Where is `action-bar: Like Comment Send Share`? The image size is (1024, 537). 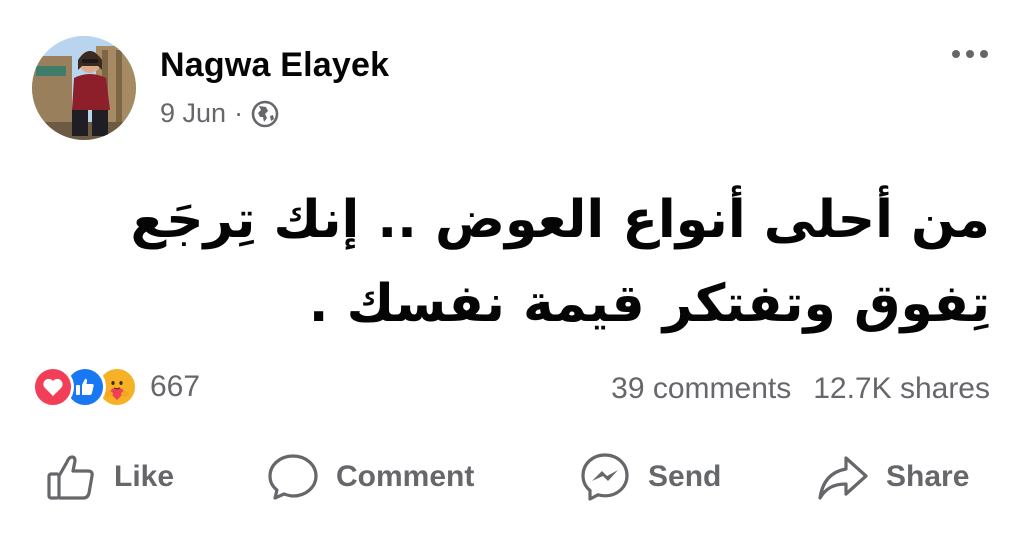
action-bar: Like Comment Send Share is located at coordinates (512, 482).